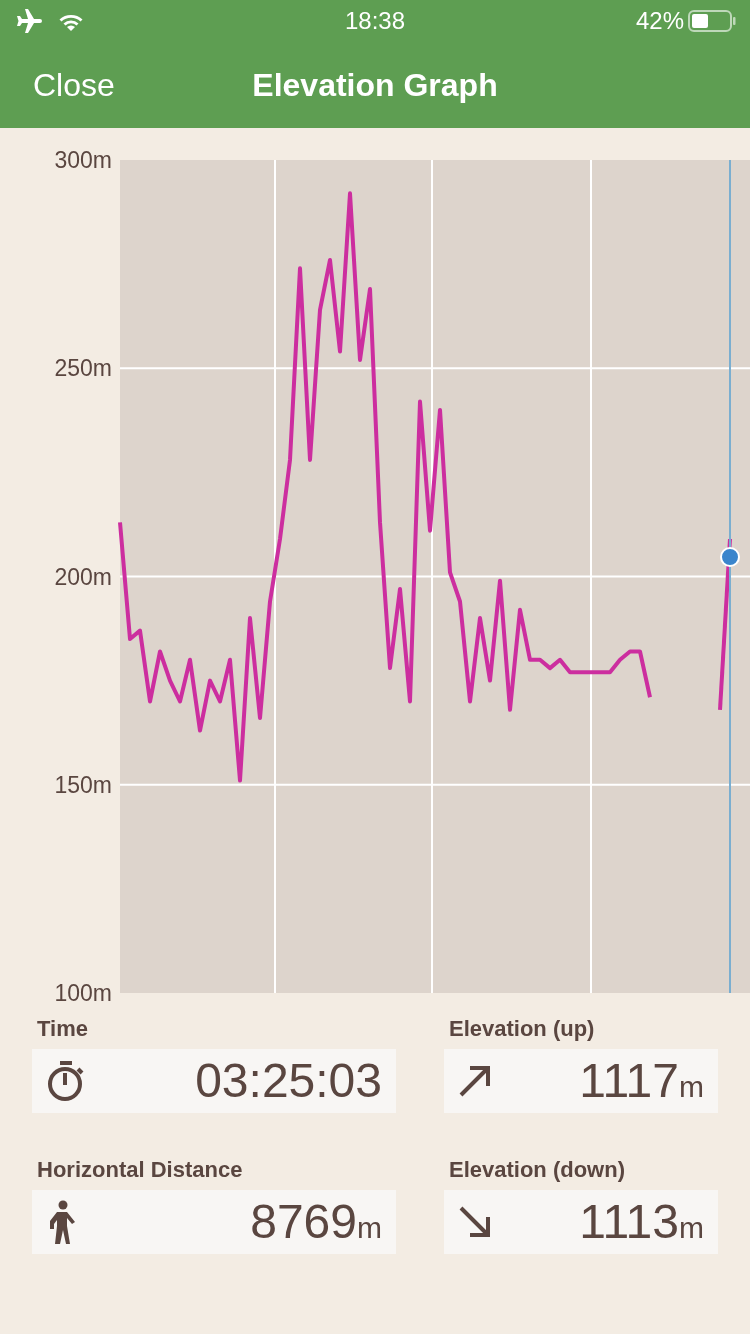 This screenshot has width=750, height=1334. I want to click on stat-label: Time, so click(62, 1029).